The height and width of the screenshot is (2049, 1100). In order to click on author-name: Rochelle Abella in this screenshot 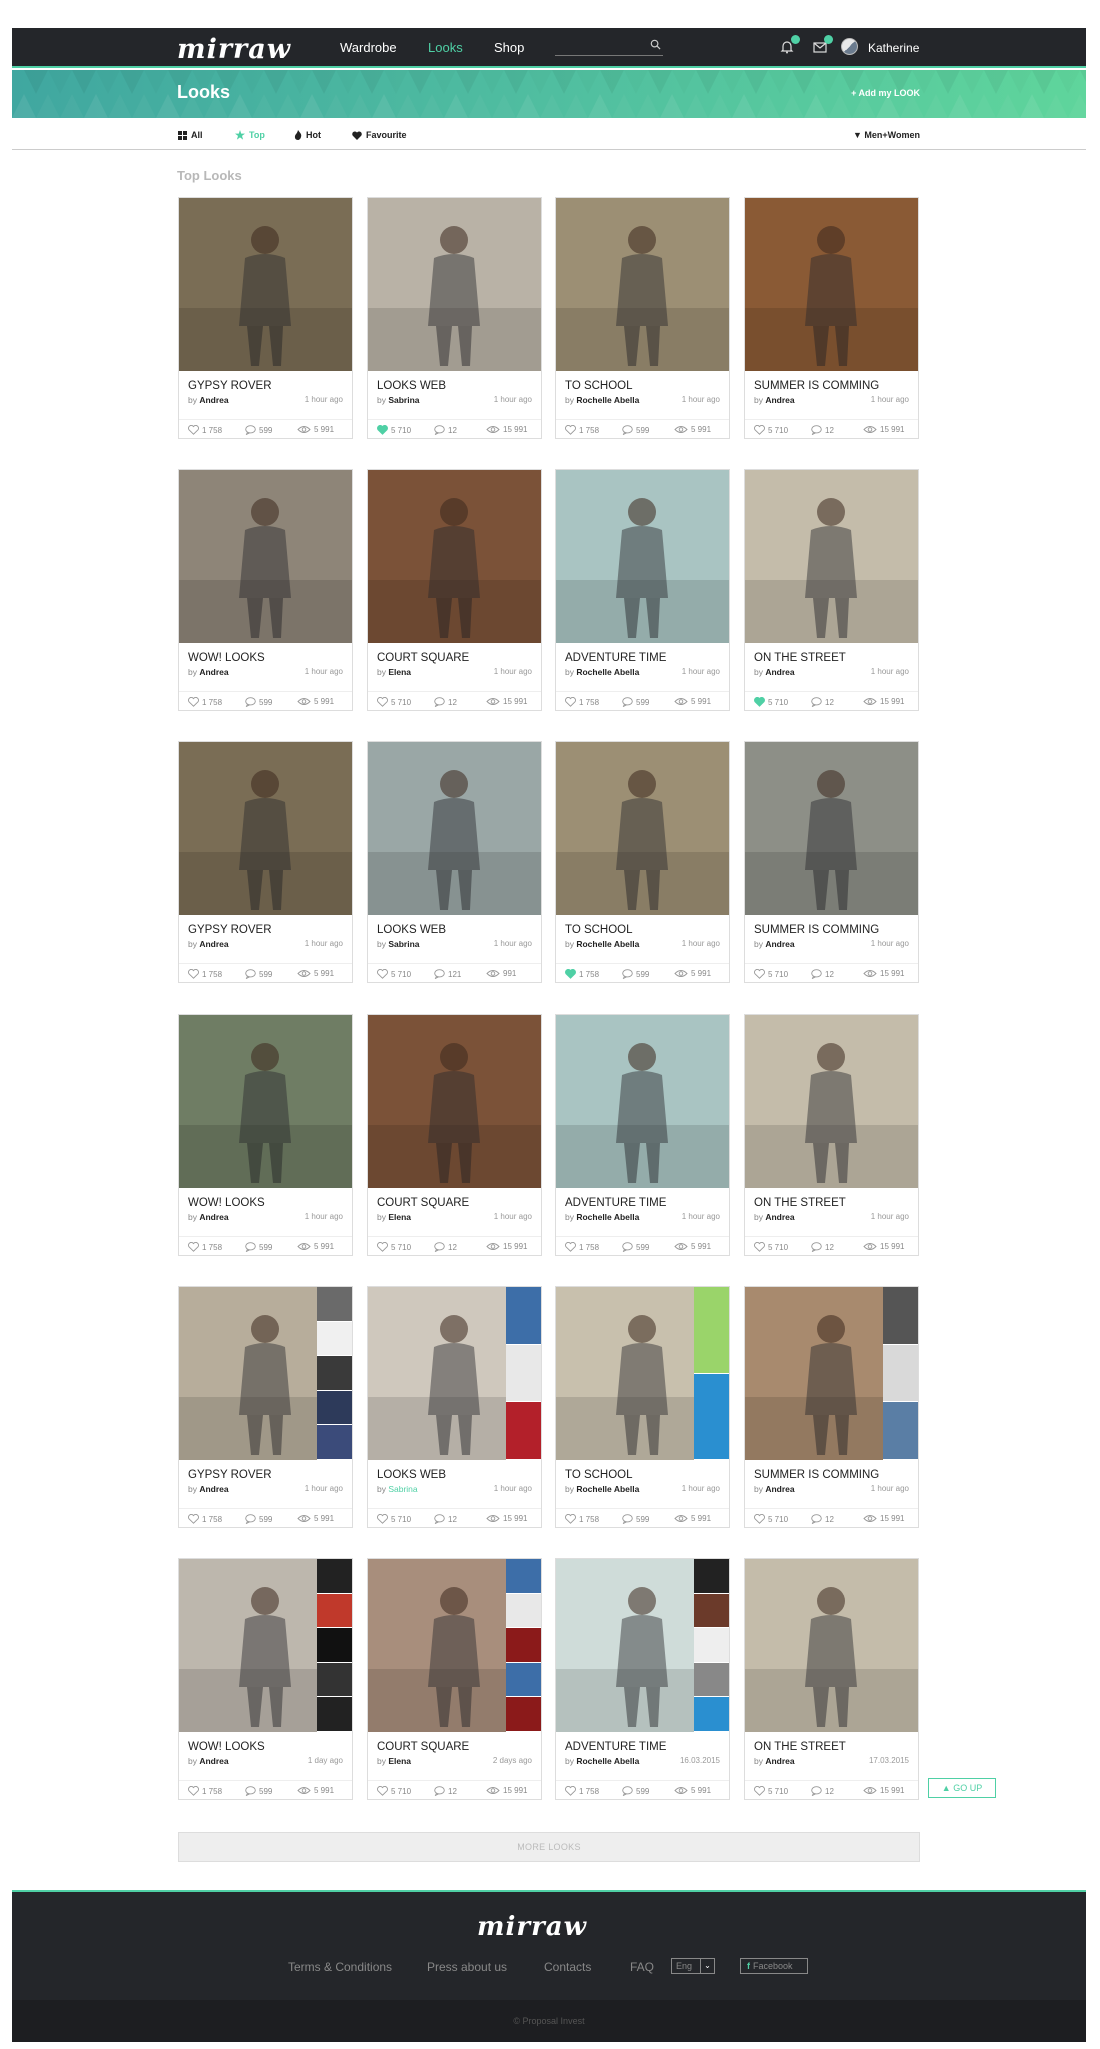, I will do `click(607, 672)`.